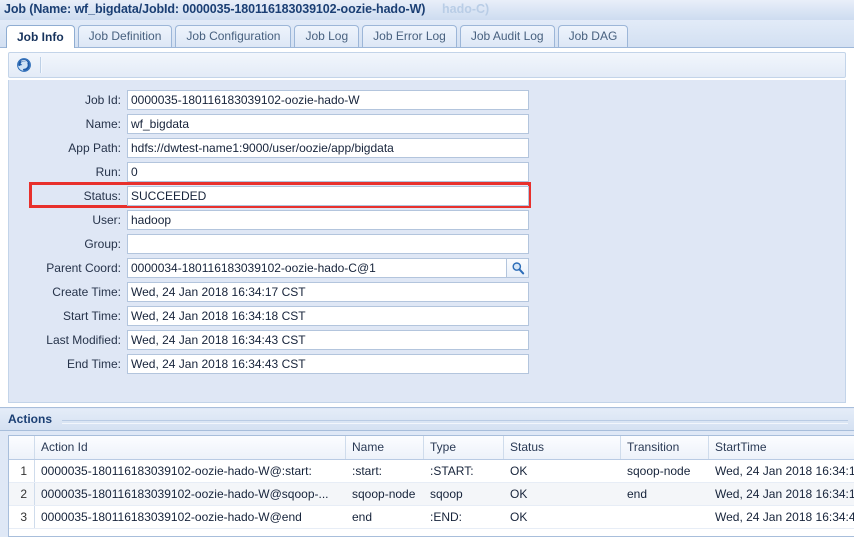  I want to click on form-row: Start Time:, so click(277, 318).